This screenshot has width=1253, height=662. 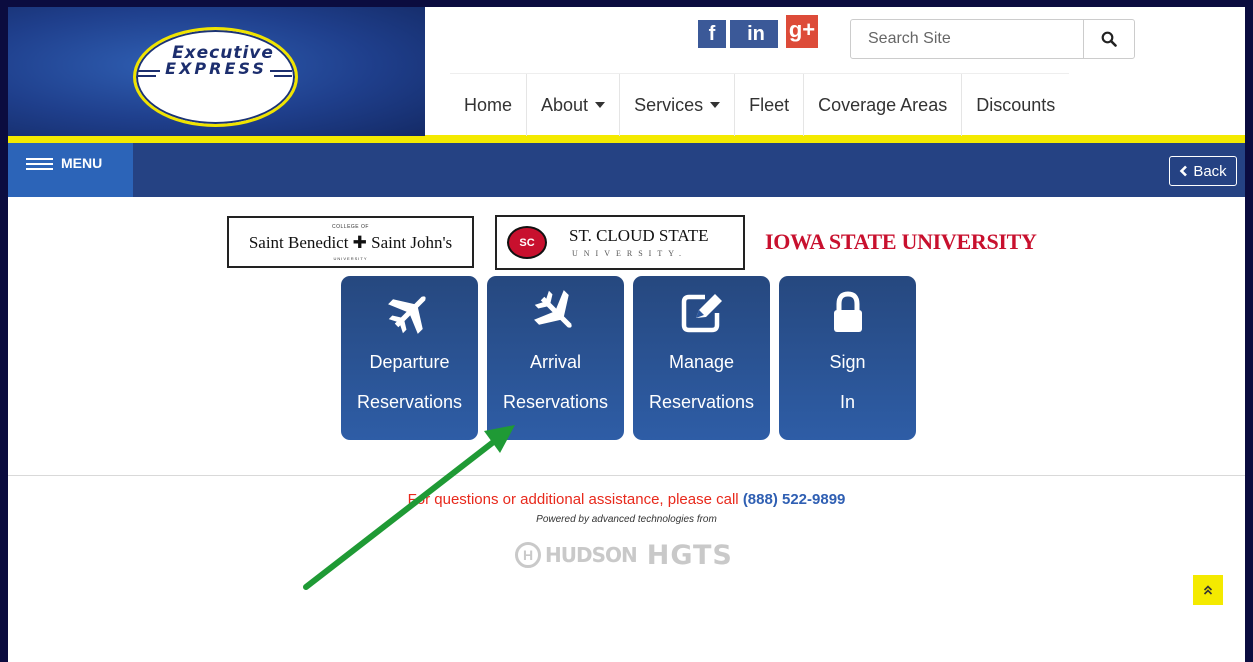 What do you see at coordinates (39, 165) in the screenshot?
I see `hamburger-icon` at bounding box center [39, 165].